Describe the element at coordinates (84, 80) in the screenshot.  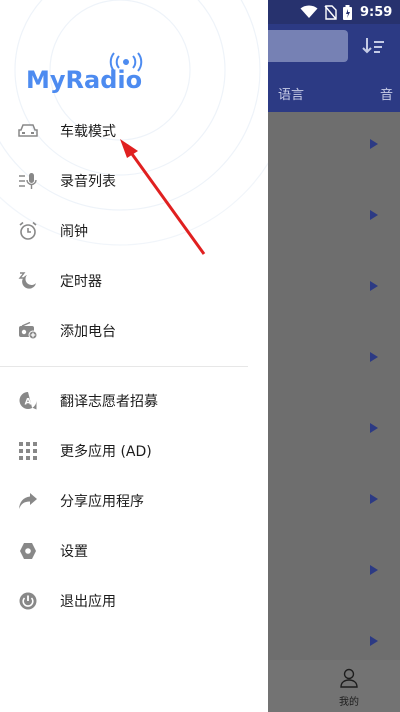
I see `app-logo-text: MyRadio` at that location.